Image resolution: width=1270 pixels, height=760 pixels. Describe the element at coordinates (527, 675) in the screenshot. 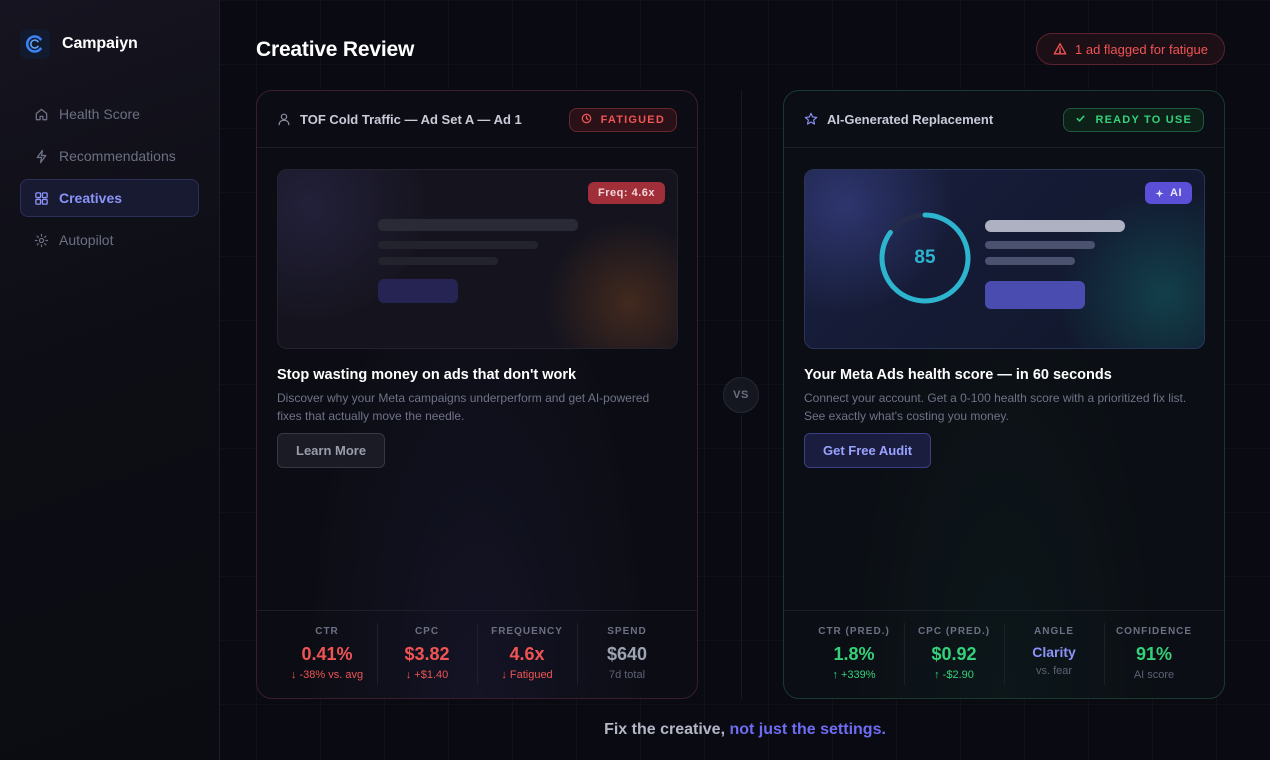

I see `metric-delta: ↓ Fatigued` at that location.